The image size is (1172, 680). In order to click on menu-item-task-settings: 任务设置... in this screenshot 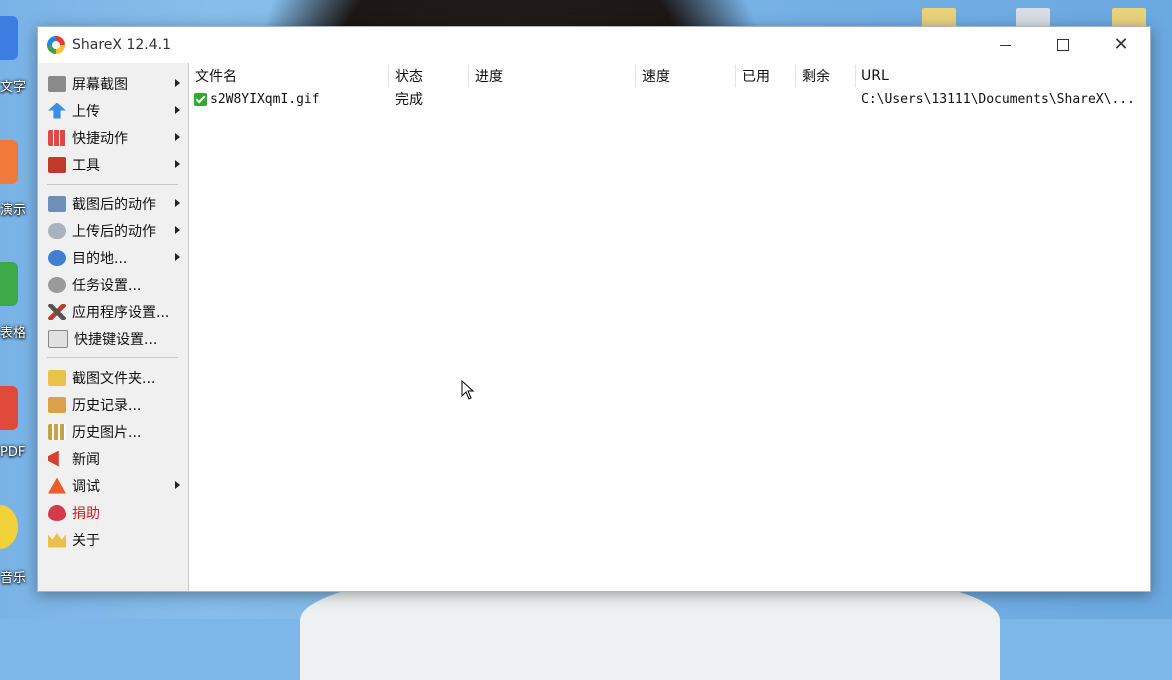, I will do `click(113, 284)`.